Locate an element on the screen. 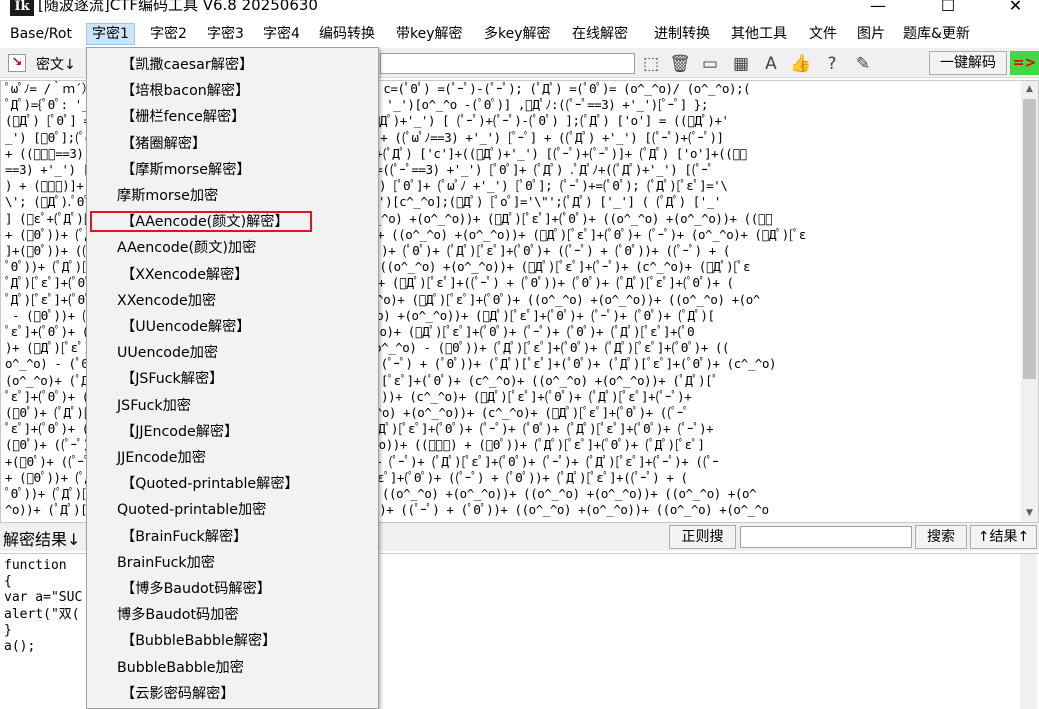  window-title: [随波逐流]CTF编码工具 V6.8 20250630 is located at coordinates (178, 7).